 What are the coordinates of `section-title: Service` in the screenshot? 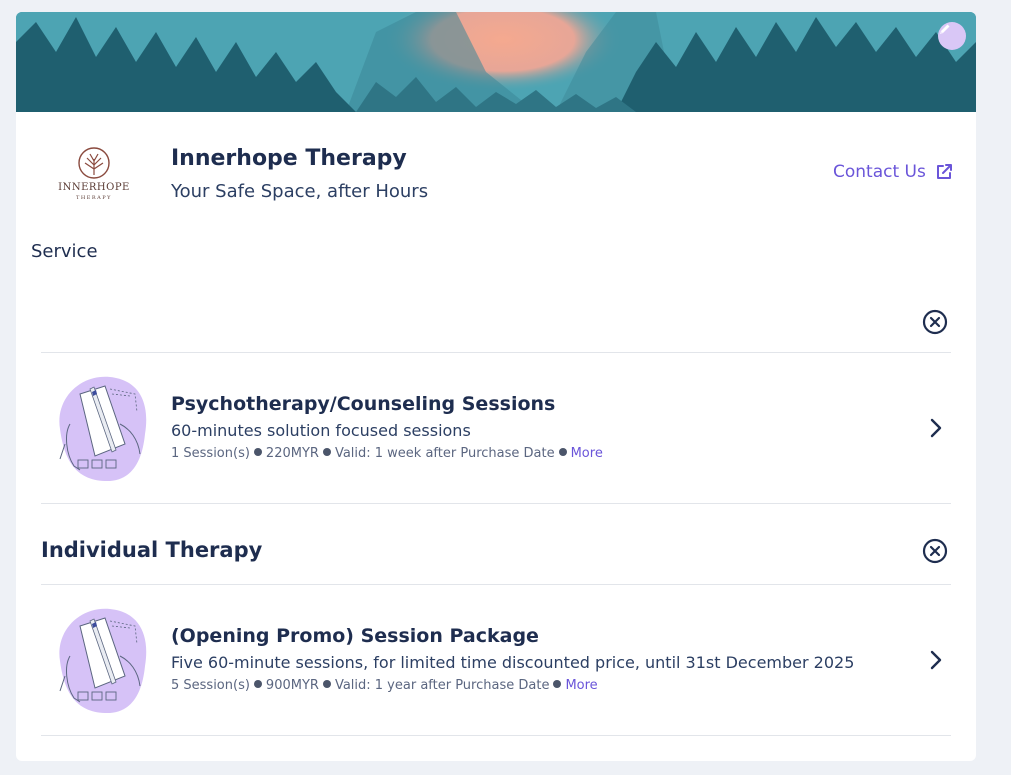 It's located at (64, 251).